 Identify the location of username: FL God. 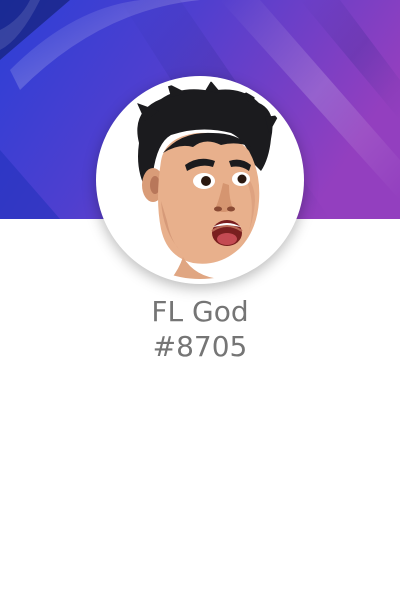
(200, 311).